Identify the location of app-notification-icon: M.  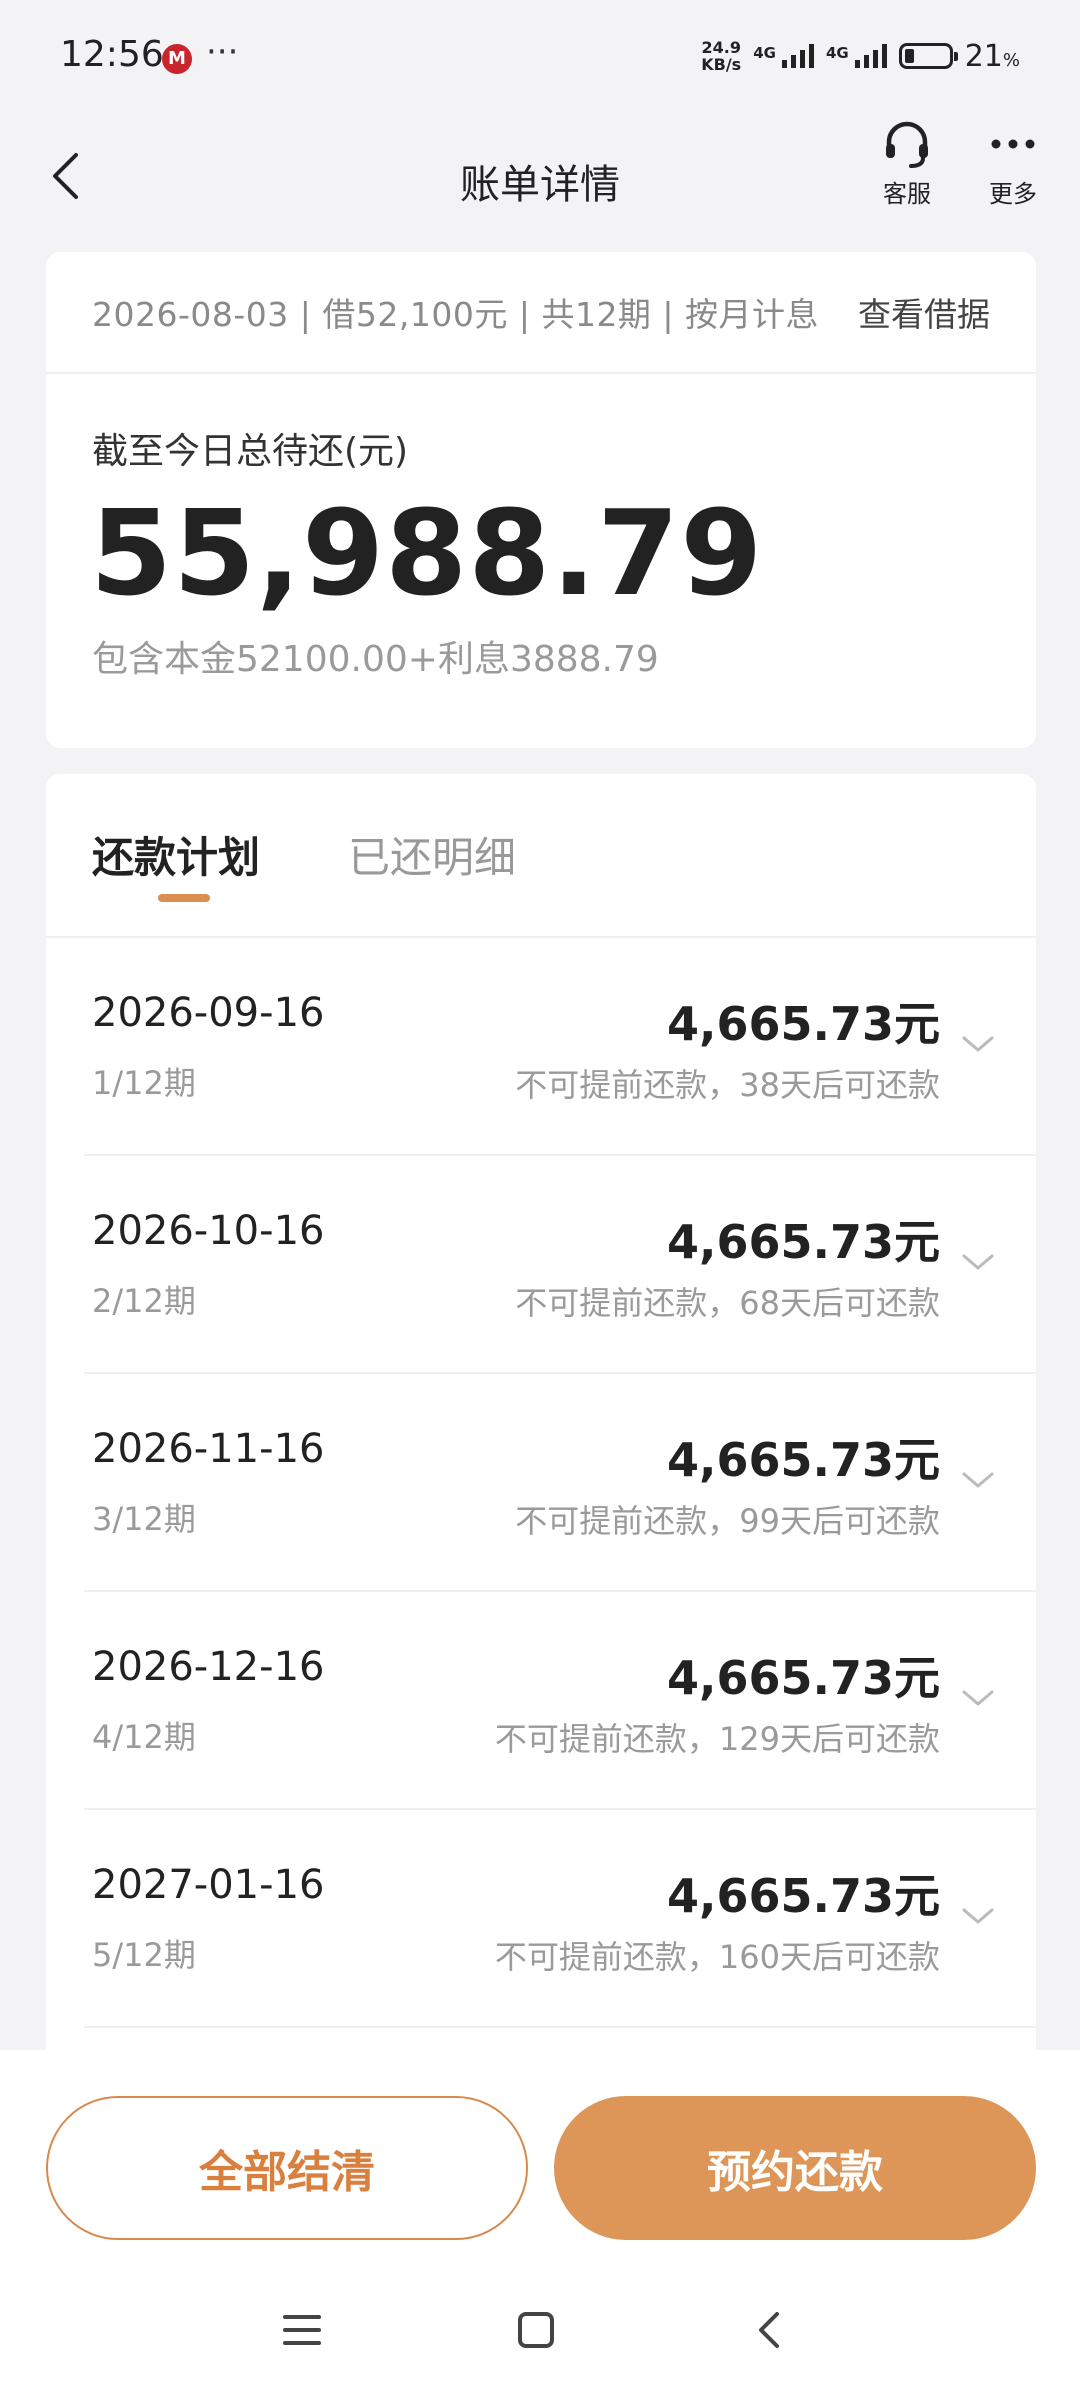
(177, 59).